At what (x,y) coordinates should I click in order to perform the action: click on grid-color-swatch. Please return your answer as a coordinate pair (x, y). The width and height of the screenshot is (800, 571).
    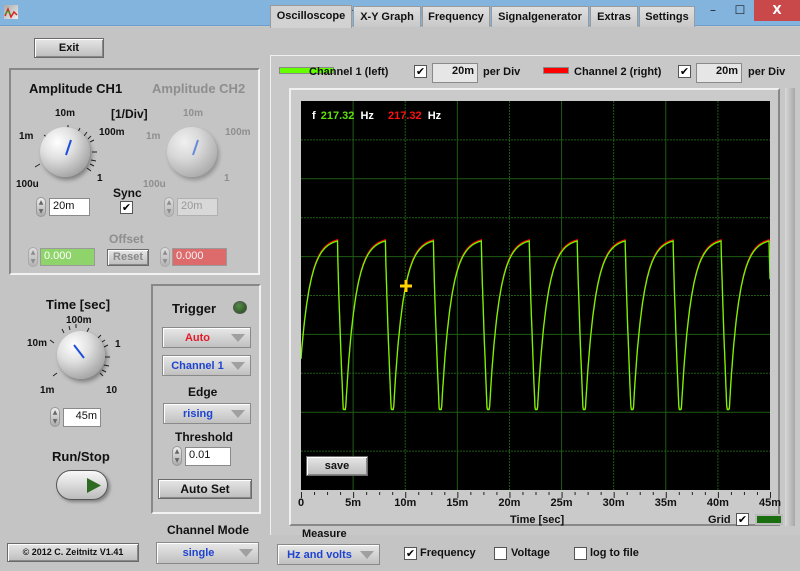
    Looking at the image, I should click on (769, 519).